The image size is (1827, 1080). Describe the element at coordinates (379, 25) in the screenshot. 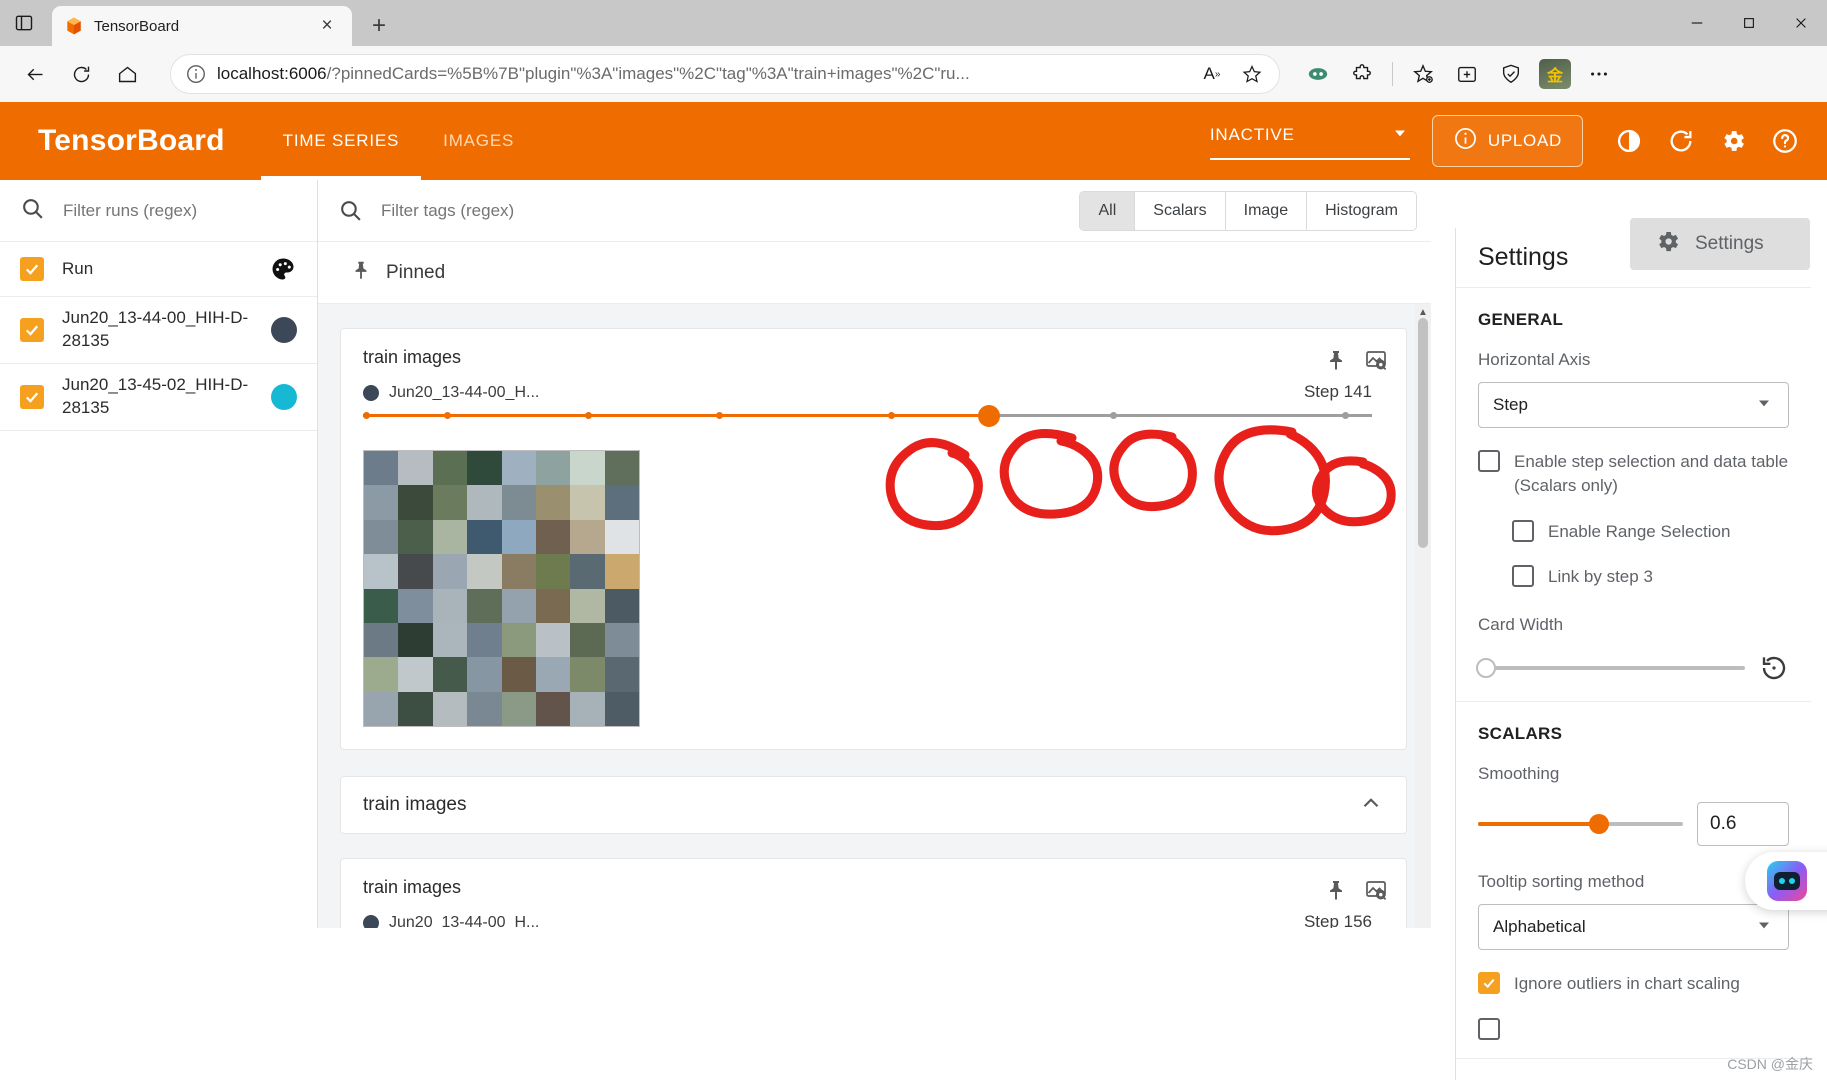

I see `new-tab-icon: +` at that location.